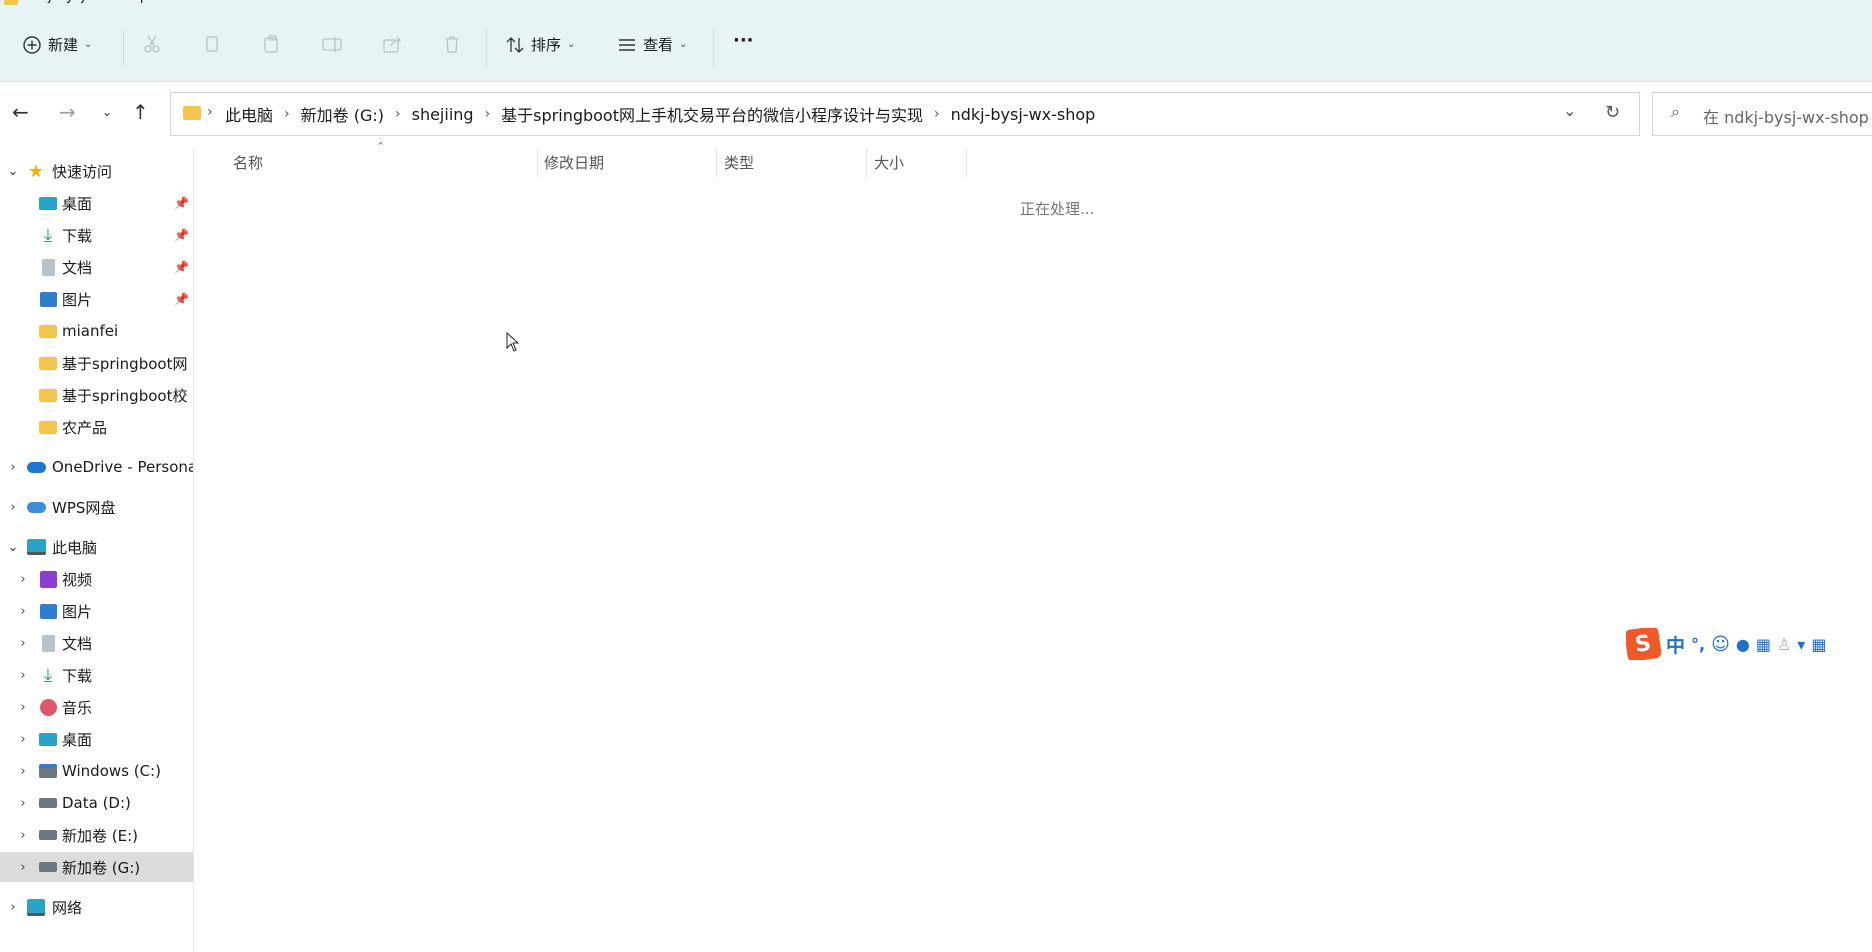 This screenshot has height=952, width=1872. What do you see at coordinates (652, 44) in the screenshot?
I see `view-button: 查看 ⌄` at bounding box center [652, 44].